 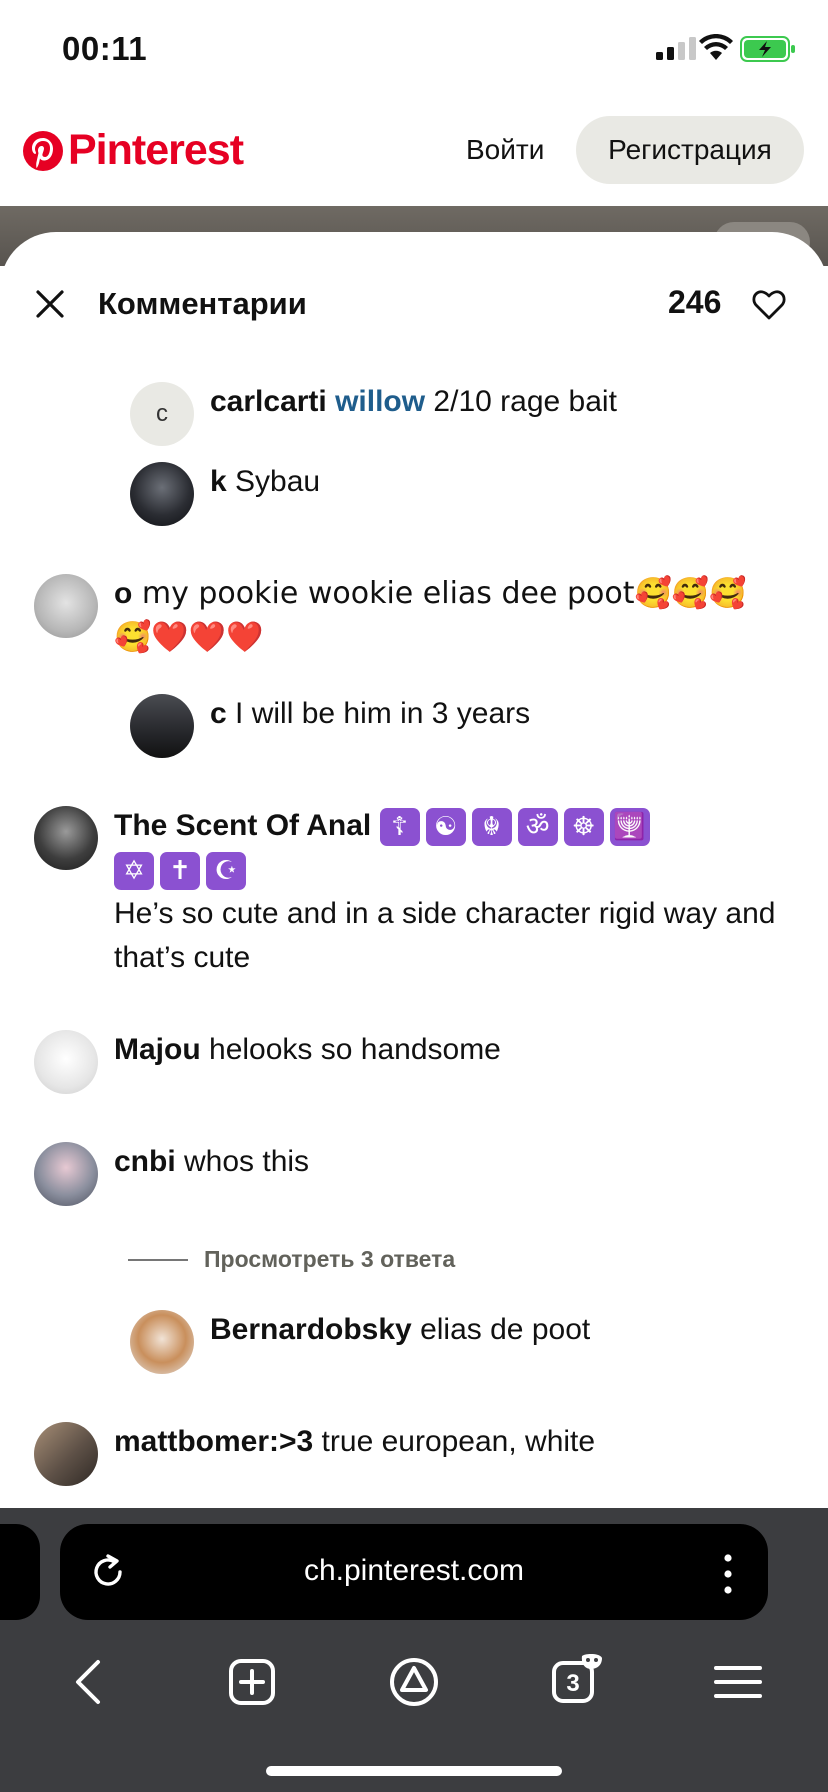 What do you see at coordinates (273, 481) in the screenshot?
I see `comment-body: Sybau` at bounding box center [273, 481].